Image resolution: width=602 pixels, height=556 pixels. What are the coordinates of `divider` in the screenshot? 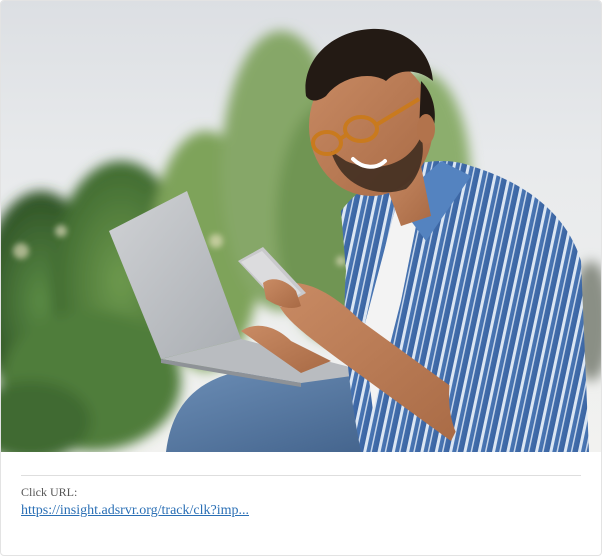 It's located at (301, 475).